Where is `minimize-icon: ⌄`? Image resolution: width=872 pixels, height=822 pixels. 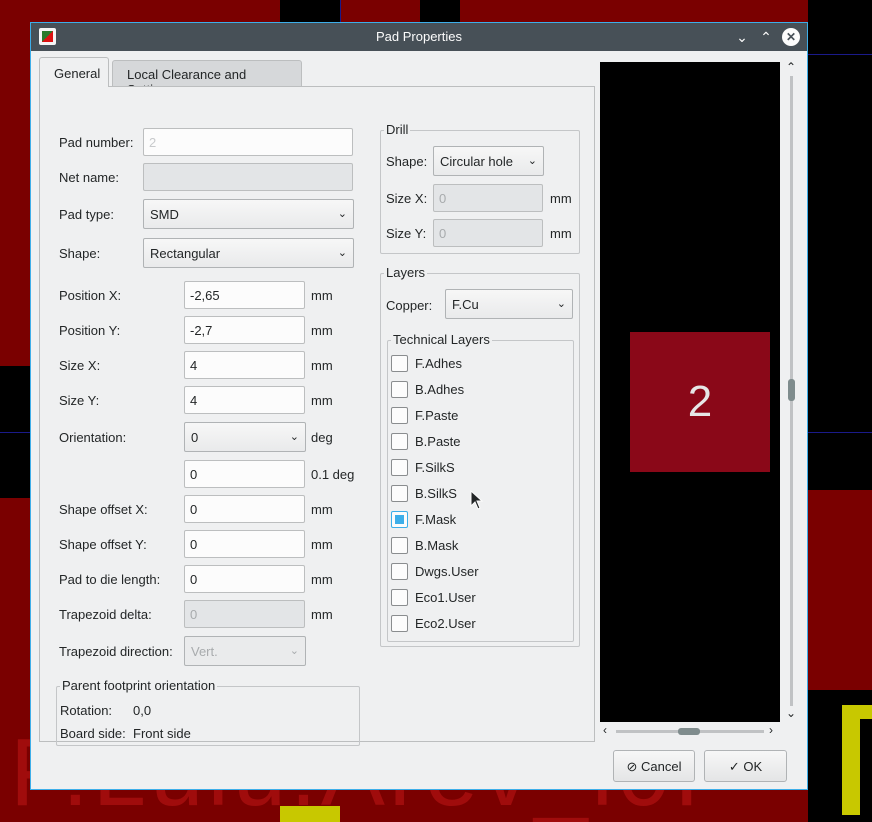 minimize-icon: ⌄ is located at coordinates (742, 37).